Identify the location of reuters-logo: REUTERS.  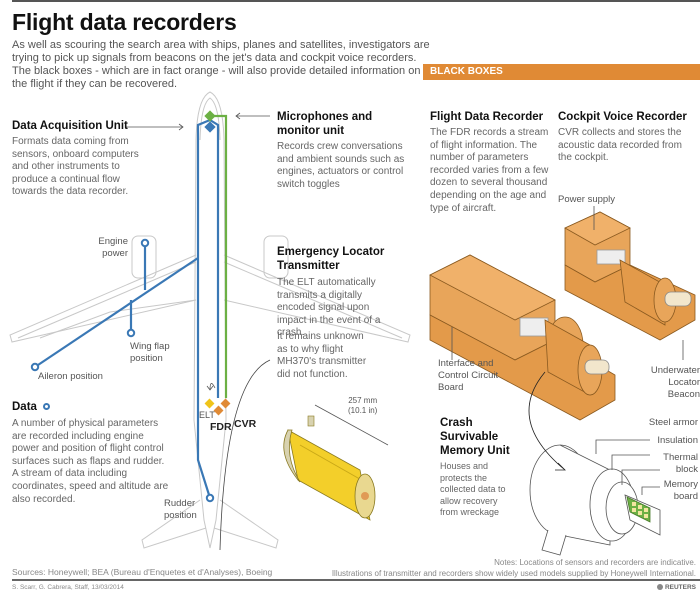
(676, 587).